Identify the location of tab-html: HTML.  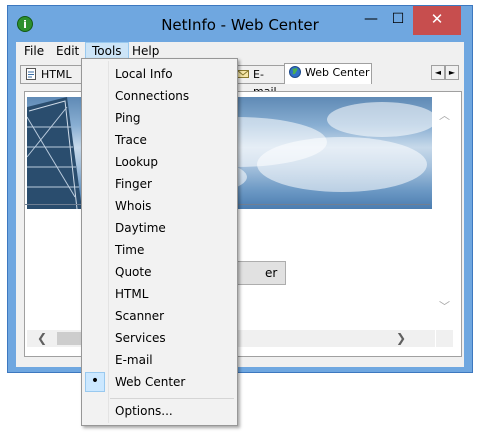
(51, 74).